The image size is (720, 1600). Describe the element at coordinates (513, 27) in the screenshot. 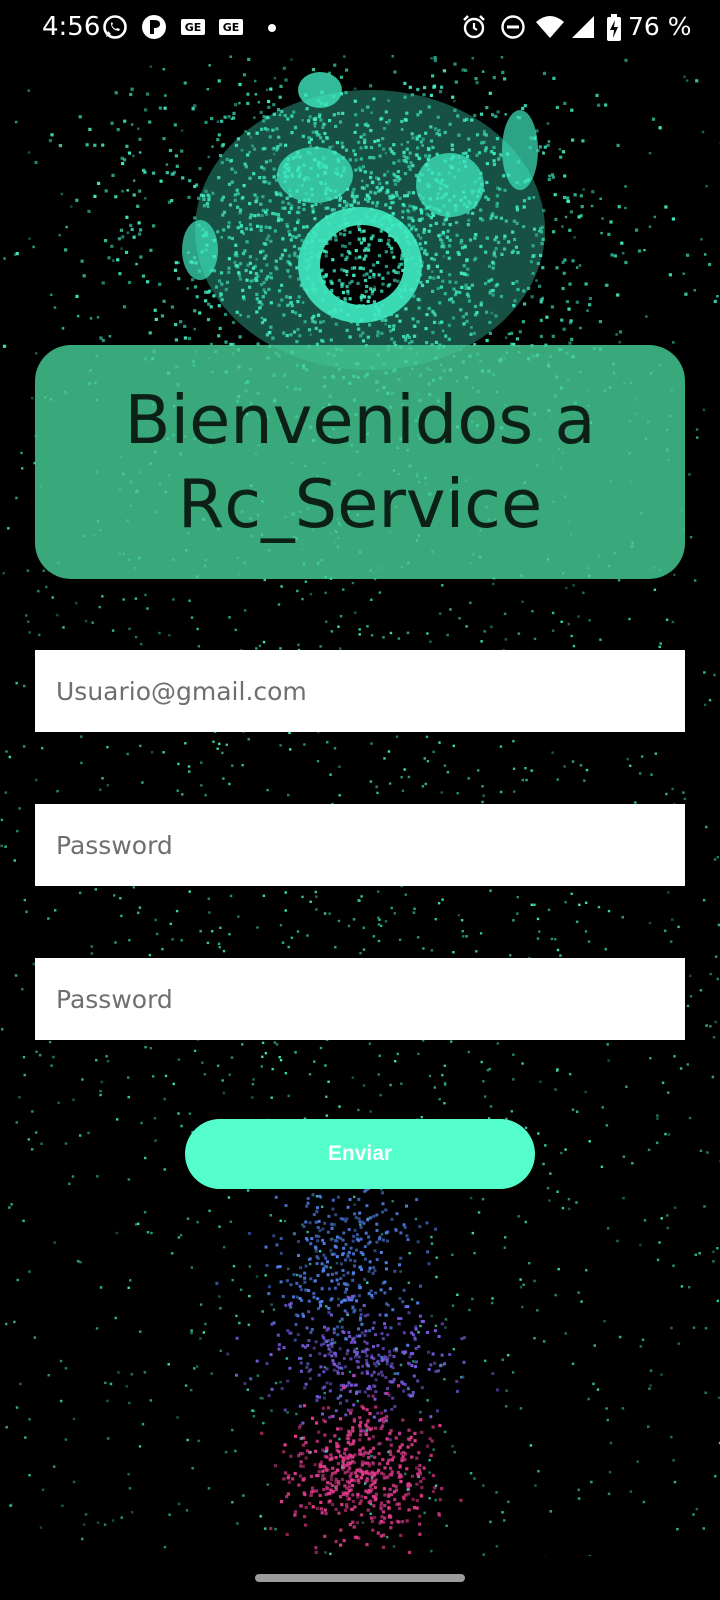

I see `do-not-disturb-icon` at that location.